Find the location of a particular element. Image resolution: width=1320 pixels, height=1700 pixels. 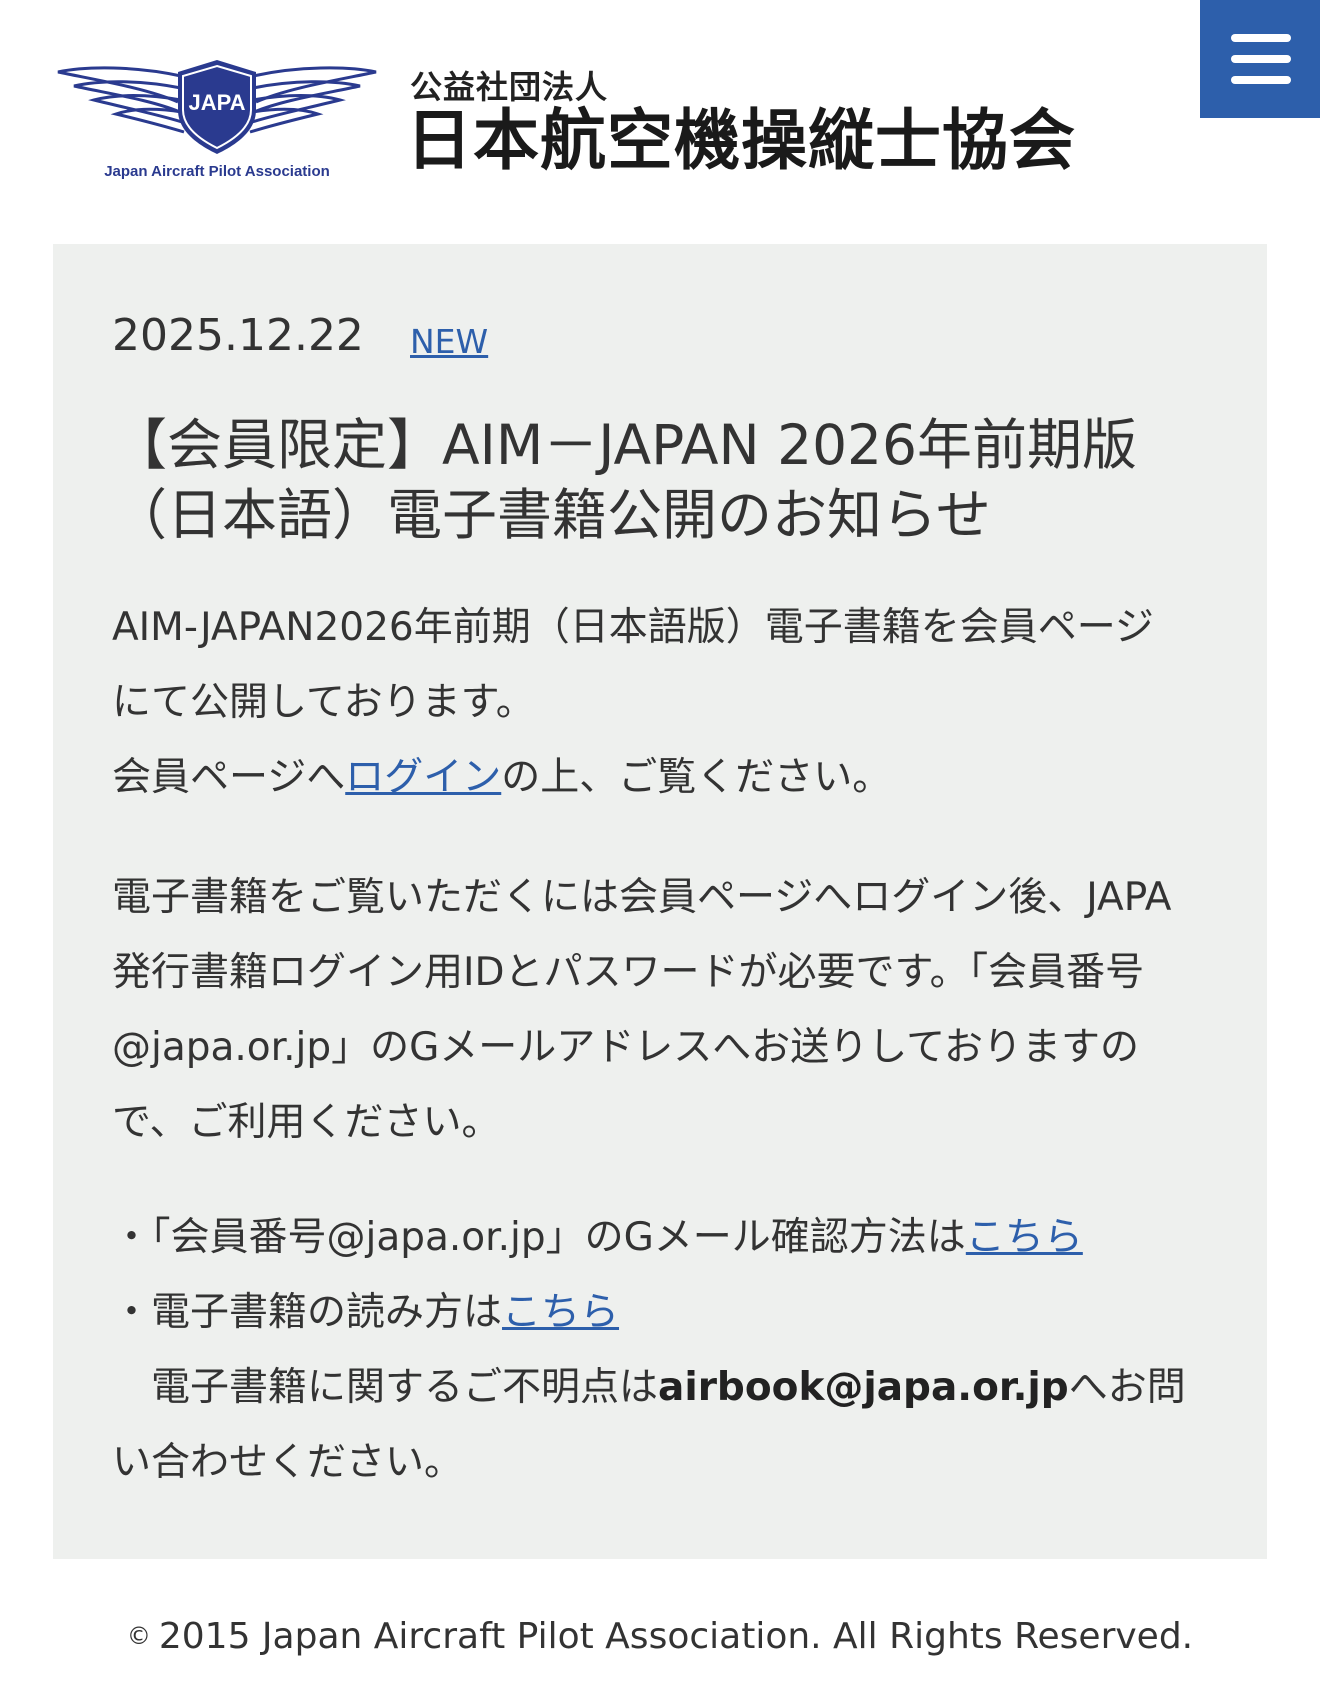

contact-text: 電子書籍に関するご不明点は is located at coordinates (385, 1387).